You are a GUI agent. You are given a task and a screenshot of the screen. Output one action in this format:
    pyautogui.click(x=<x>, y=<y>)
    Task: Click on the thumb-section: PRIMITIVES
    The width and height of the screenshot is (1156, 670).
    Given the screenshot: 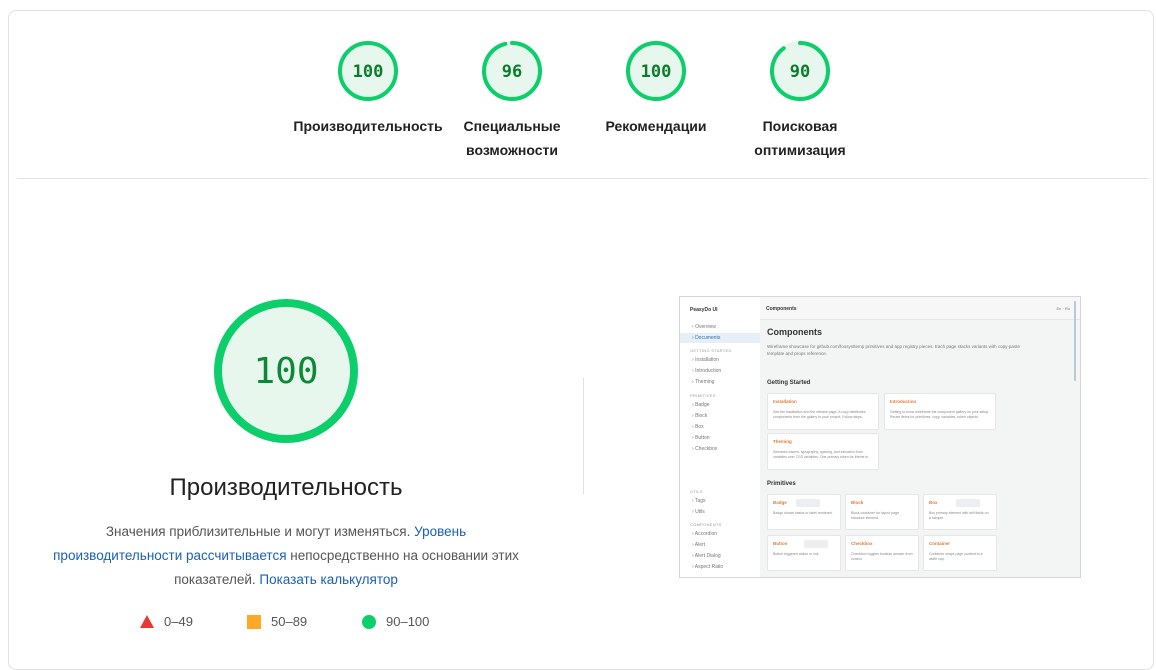 What is the action you would take?
    pyautogui.click(x=703, y=395)
    